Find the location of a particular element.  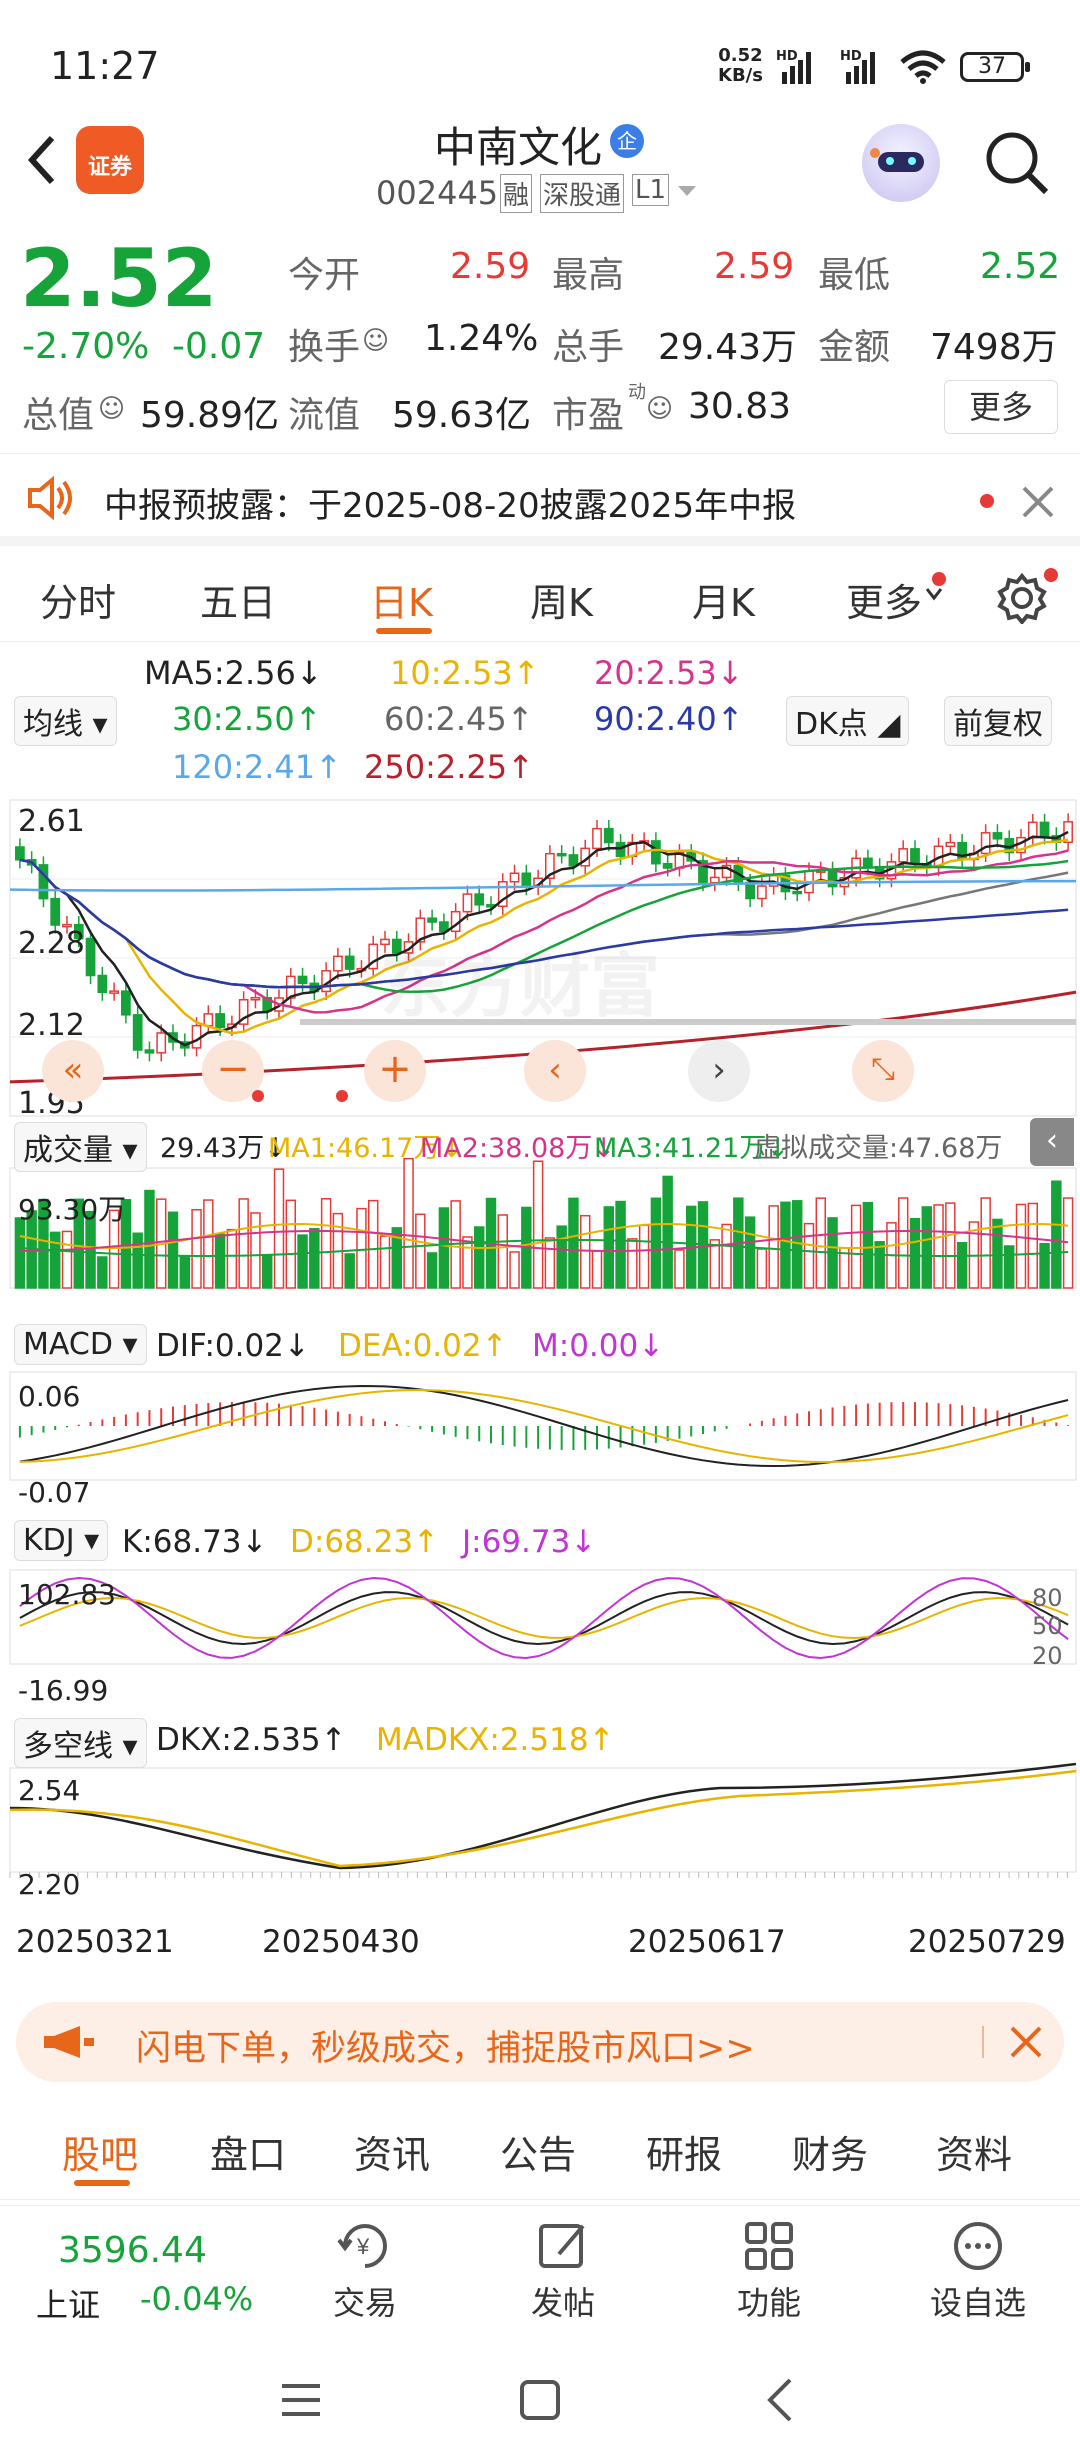

signal-icon-2: HD is located at coordinates (857, 66).